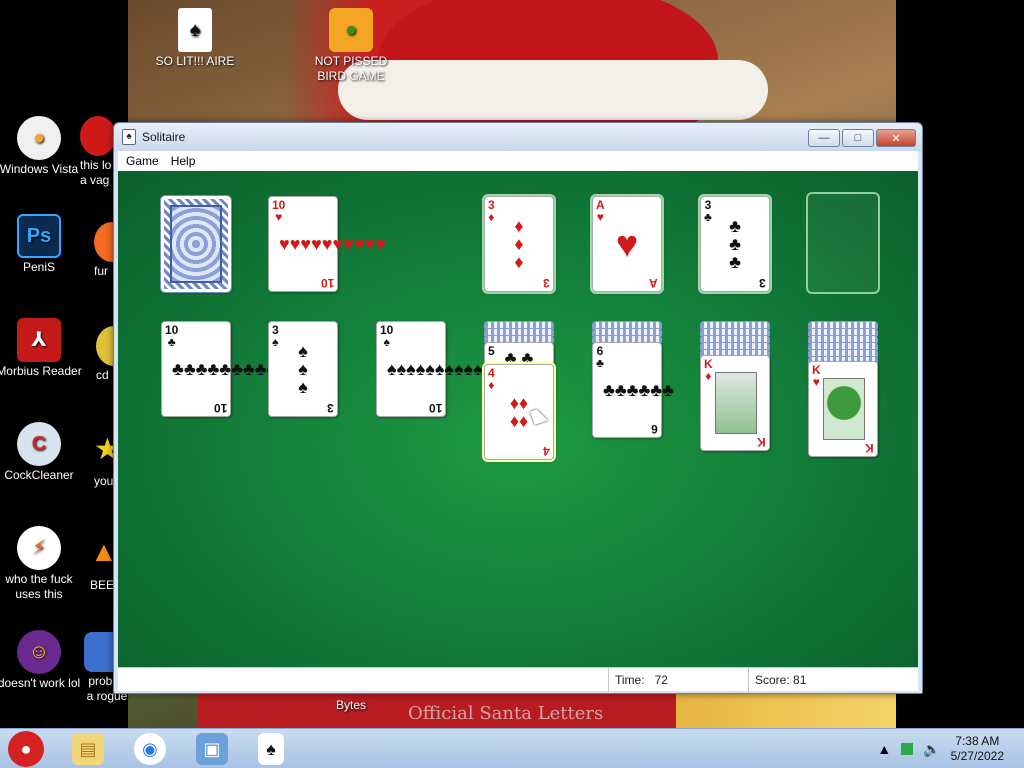 The width and height of the screenshot is (1024, 768). I want to click on volume-icon: 🔈, so click(931, 749).